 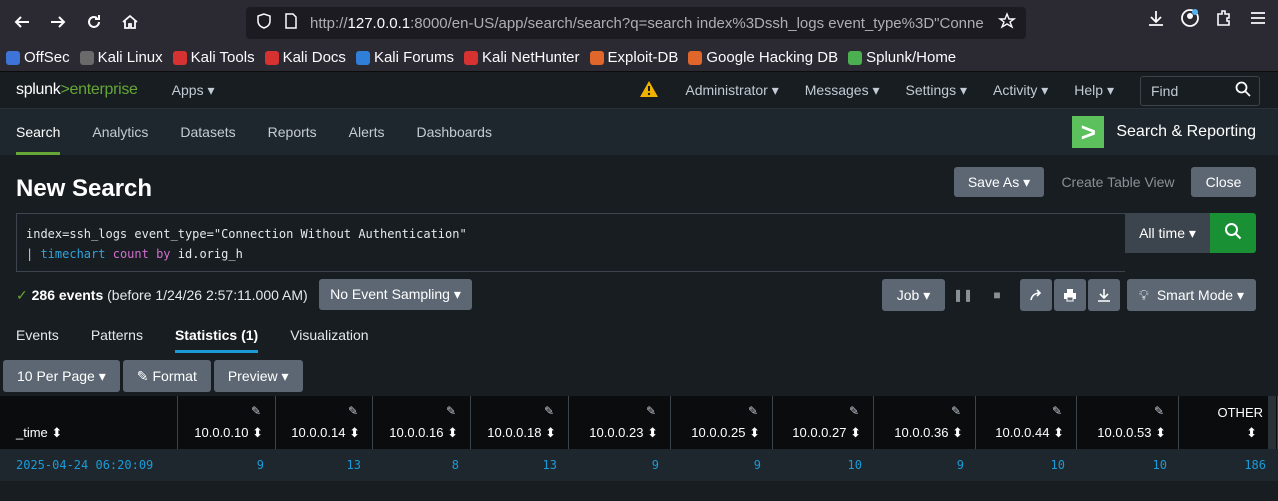 I want to click on preview-dropdown: Preview ▾, so click(x=258, y=376).